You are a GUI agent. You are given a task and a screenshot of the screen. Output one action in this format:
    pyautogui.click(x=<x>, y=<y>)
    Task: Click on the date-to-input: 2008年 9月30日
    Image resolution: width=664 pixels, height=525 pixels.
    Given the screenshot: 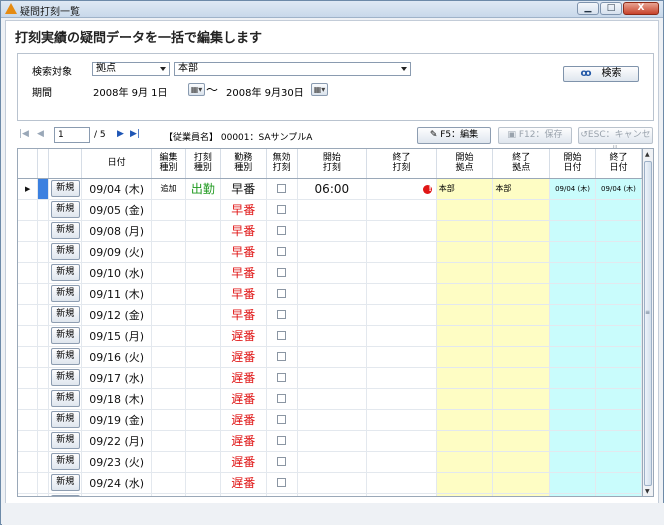 What is the action you would take?
    pyautogui.click(x=265, y=91)
    